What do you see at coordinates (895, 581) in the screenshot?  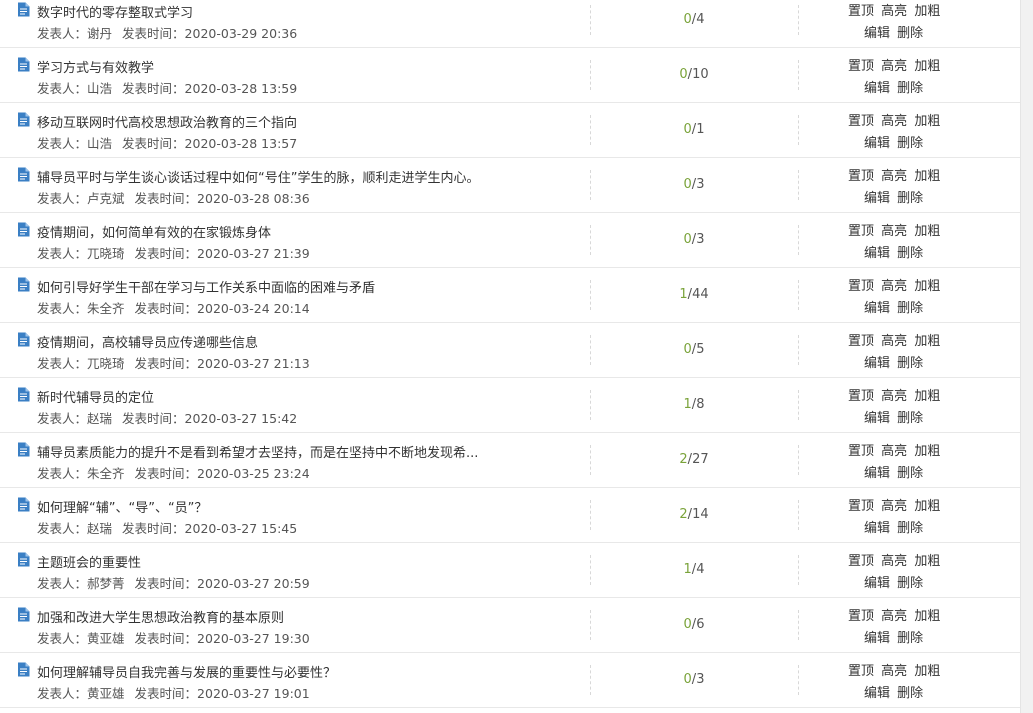 I see `actions-bottom: 编辑 删除` at bounding box center [895, 581].